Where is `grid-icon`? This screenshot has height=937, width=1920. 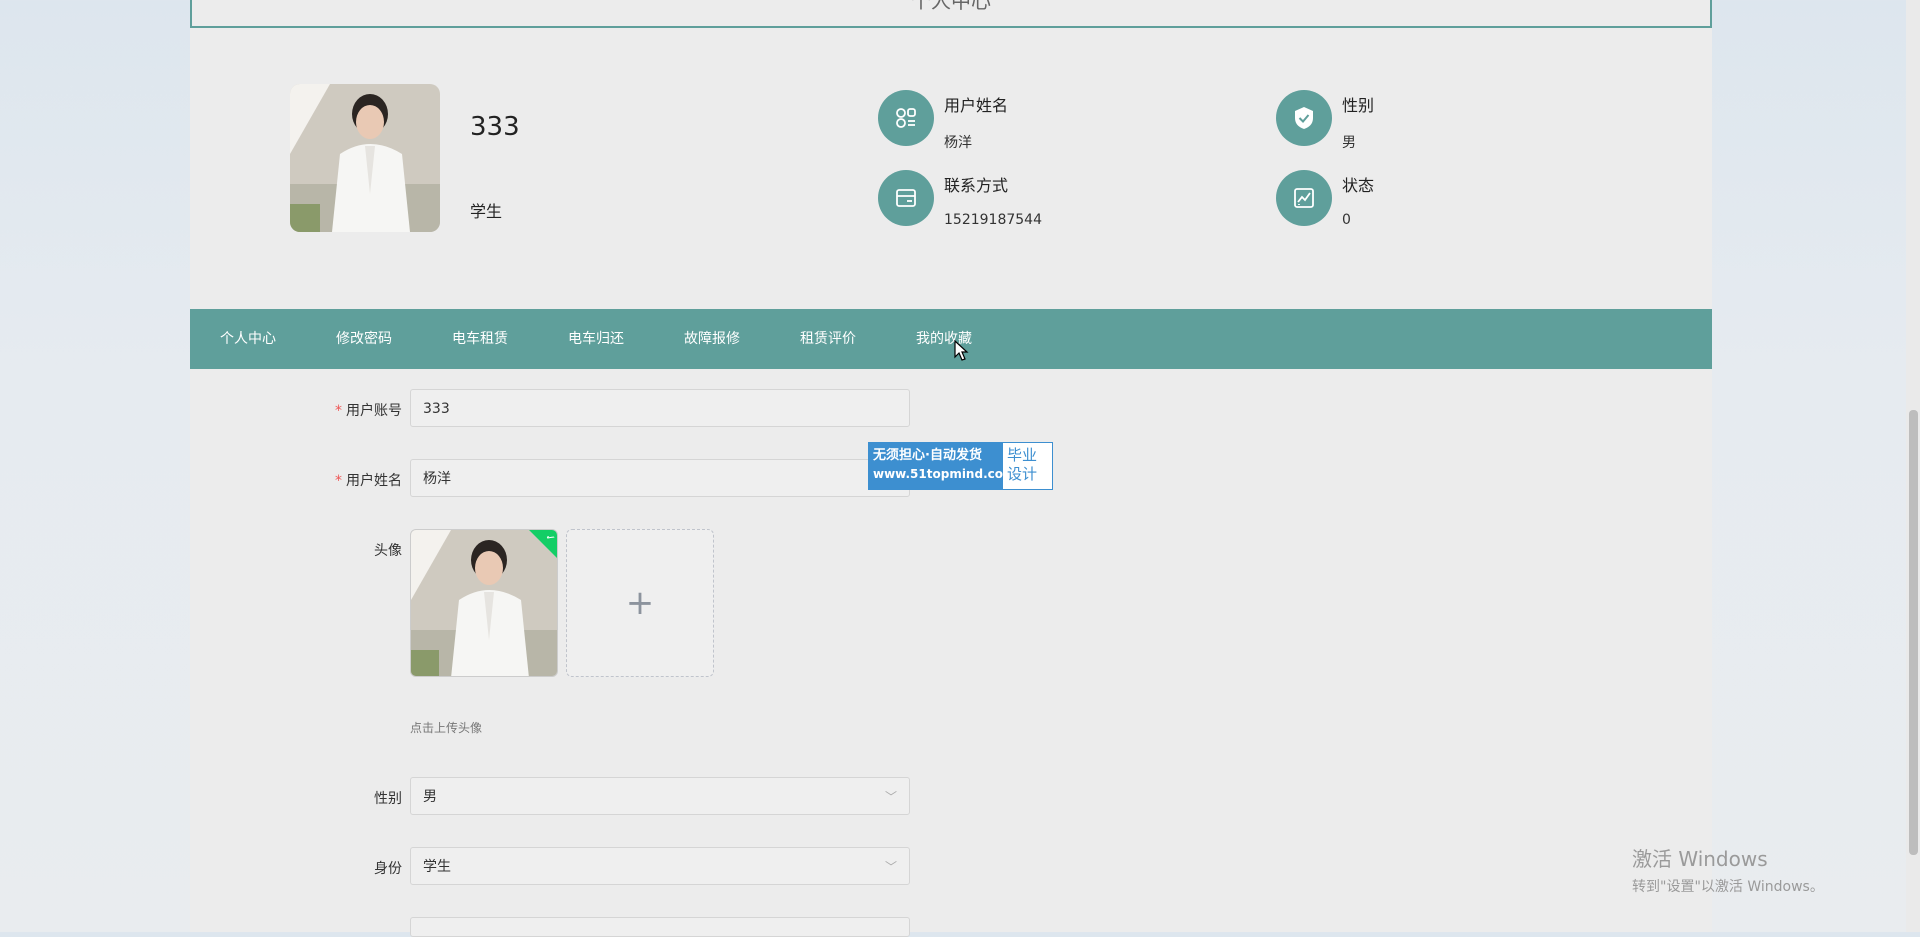 grid-icon is located at coordinates (906, 118).